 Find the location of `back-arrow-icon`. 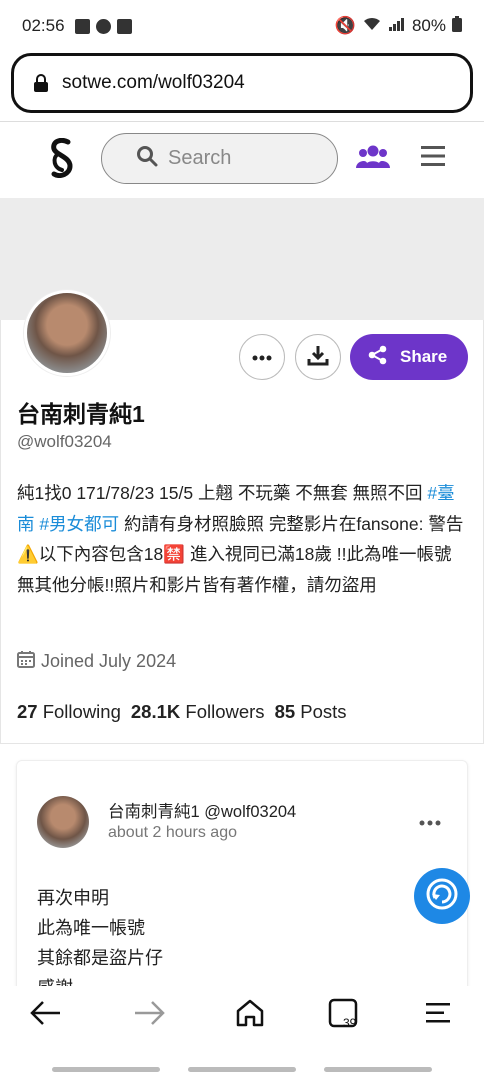

back-arrow-icon is located at coordinates (46, 1015).